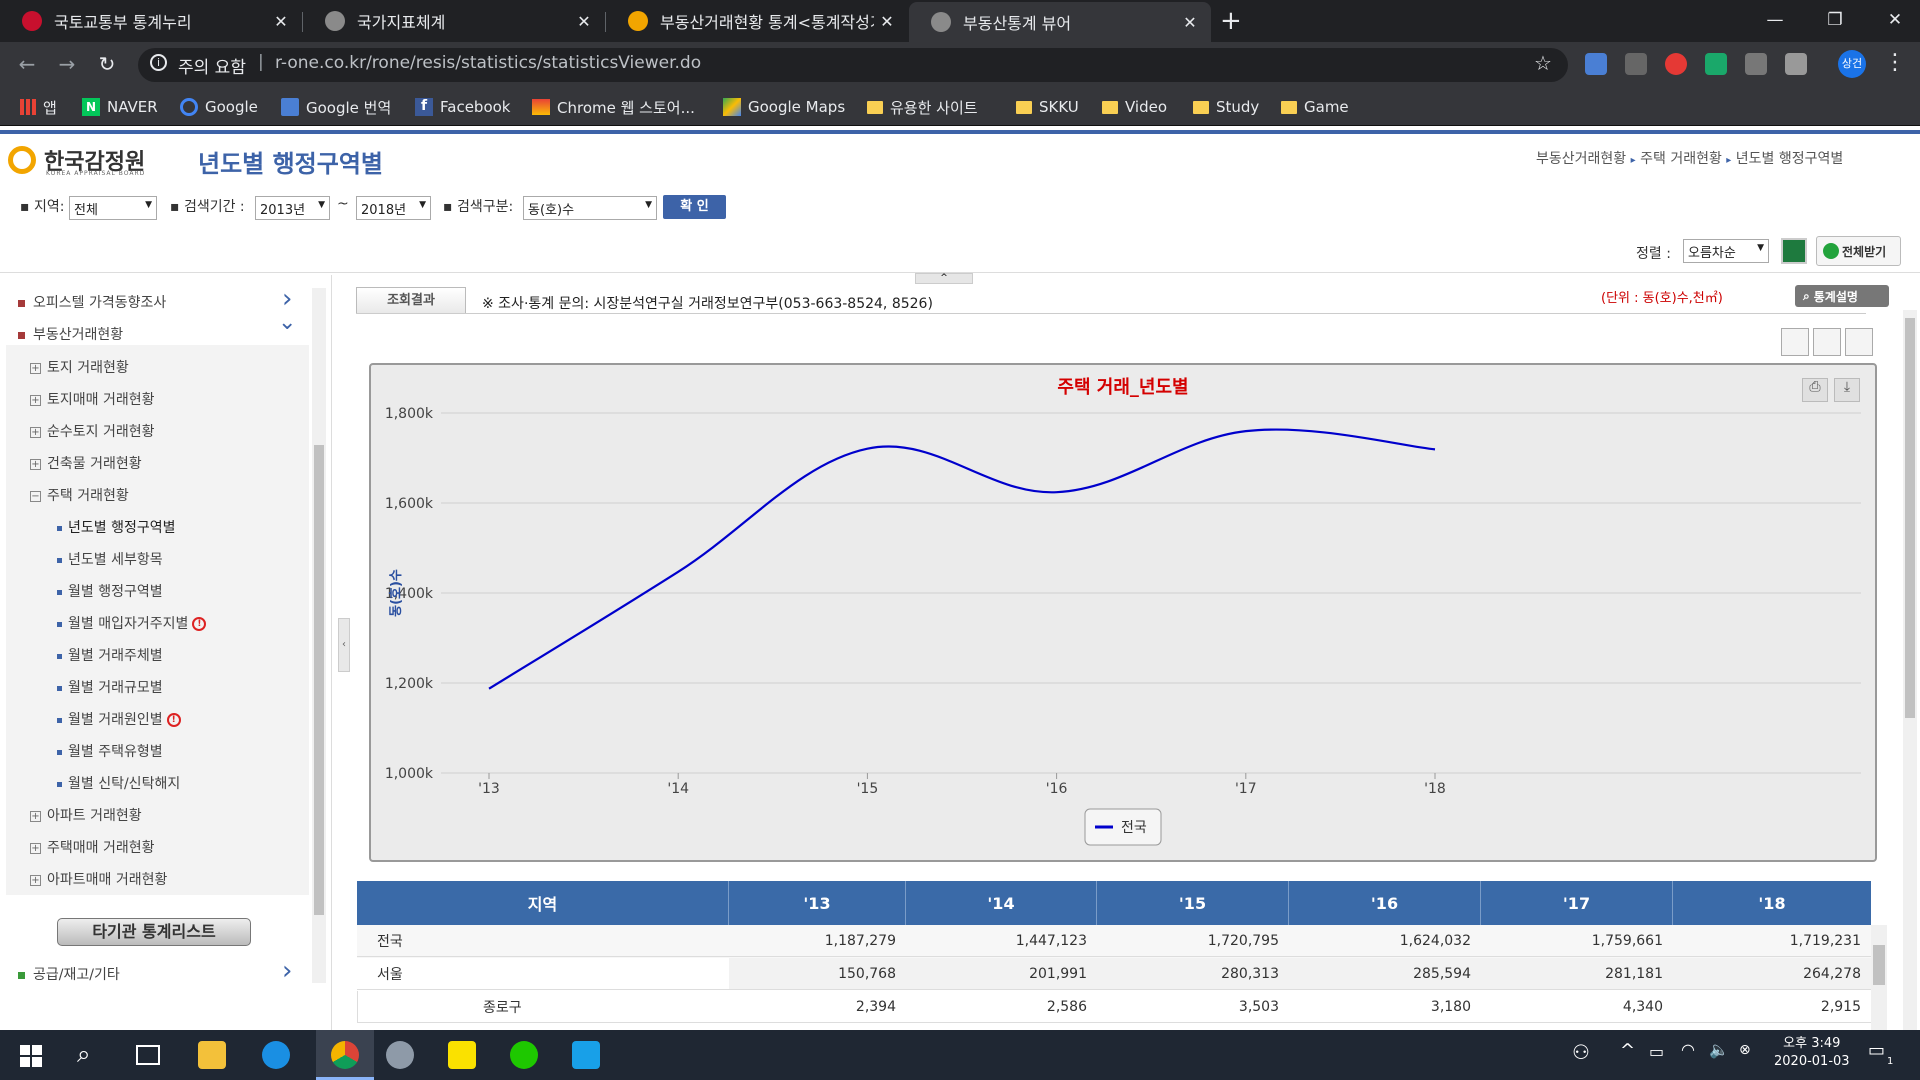 The height and width of the screenshot is (1080, 1920). I want to click on subitem-yearly-detail: 년도별 세부항목, so click(110, 559).